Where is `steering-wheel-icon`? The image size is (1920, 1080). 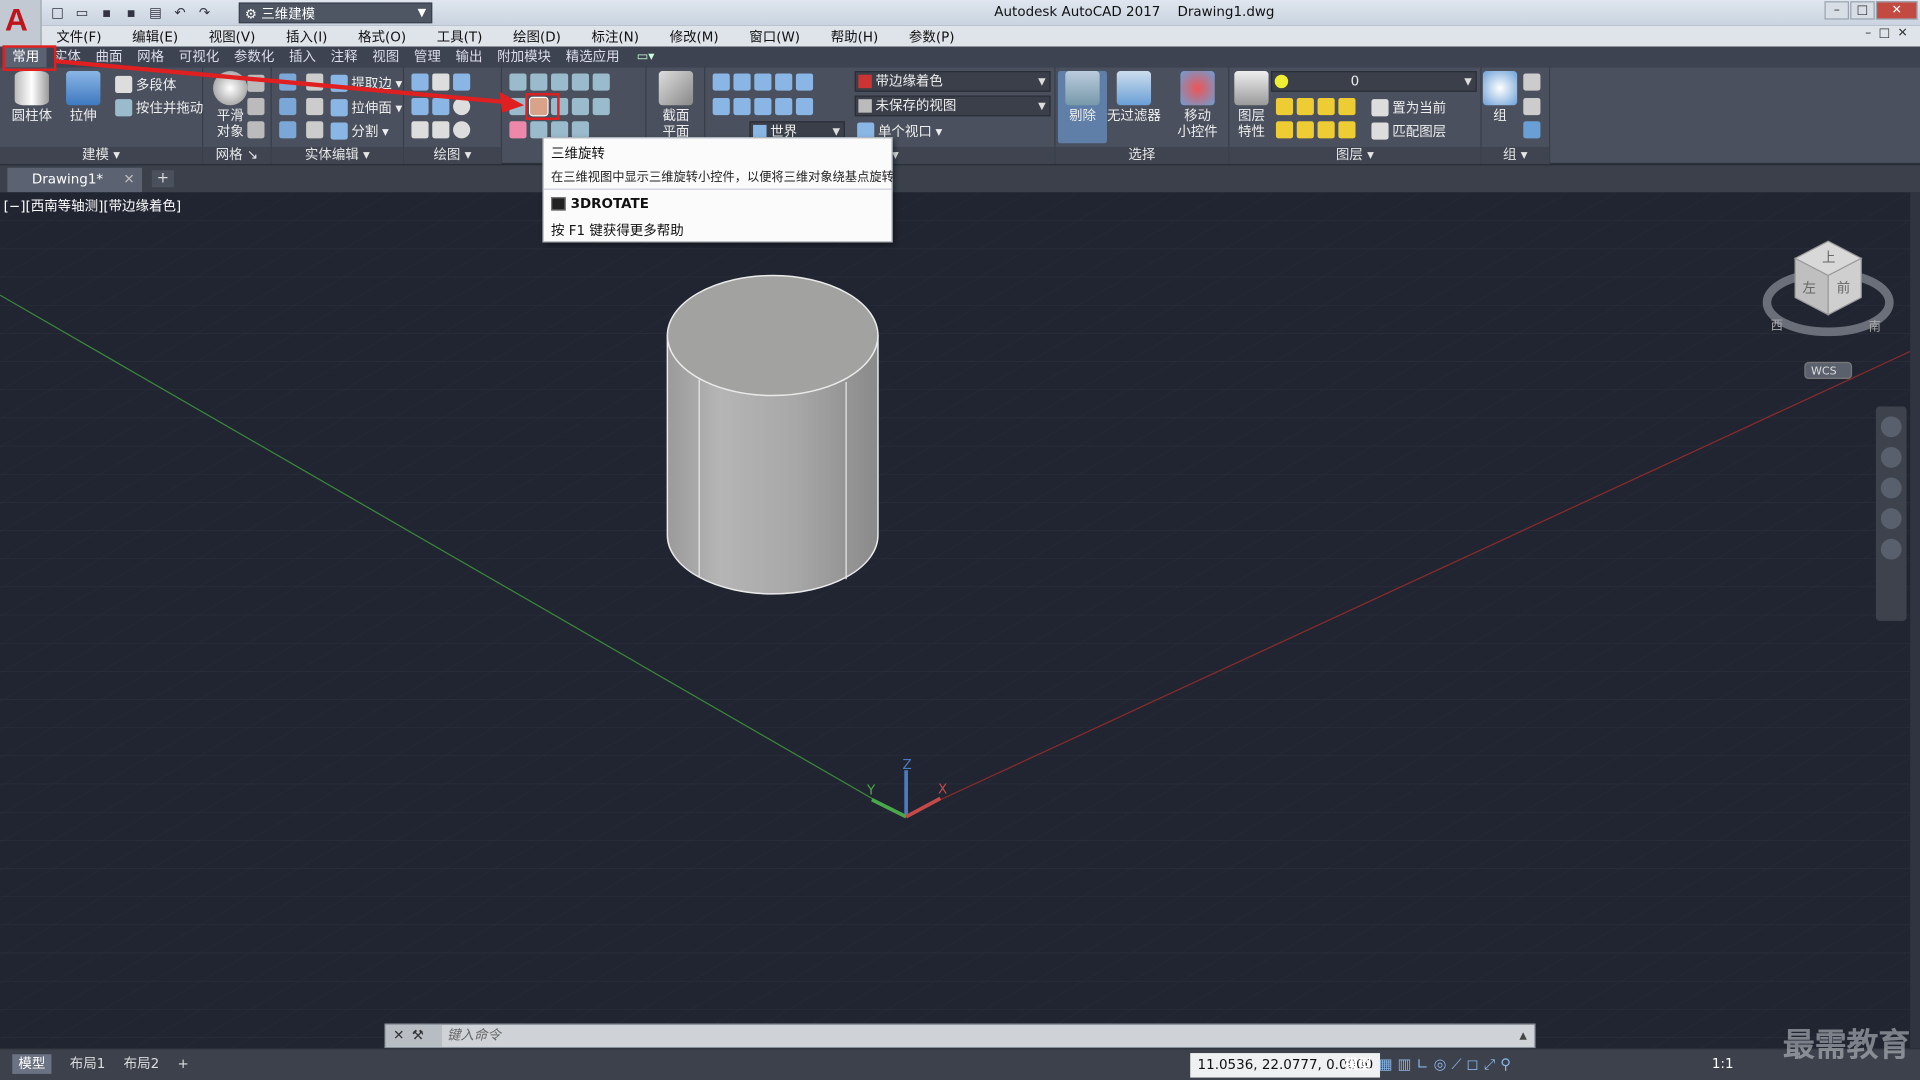
steering-wheel-icon is located at coordinates (1891, 427).